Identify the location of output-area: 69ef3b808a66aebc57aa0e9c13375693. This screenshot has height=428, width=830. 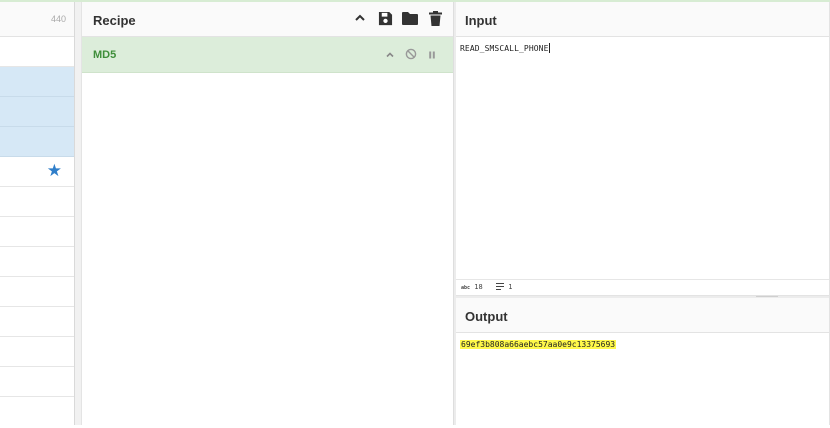
(643, 380).